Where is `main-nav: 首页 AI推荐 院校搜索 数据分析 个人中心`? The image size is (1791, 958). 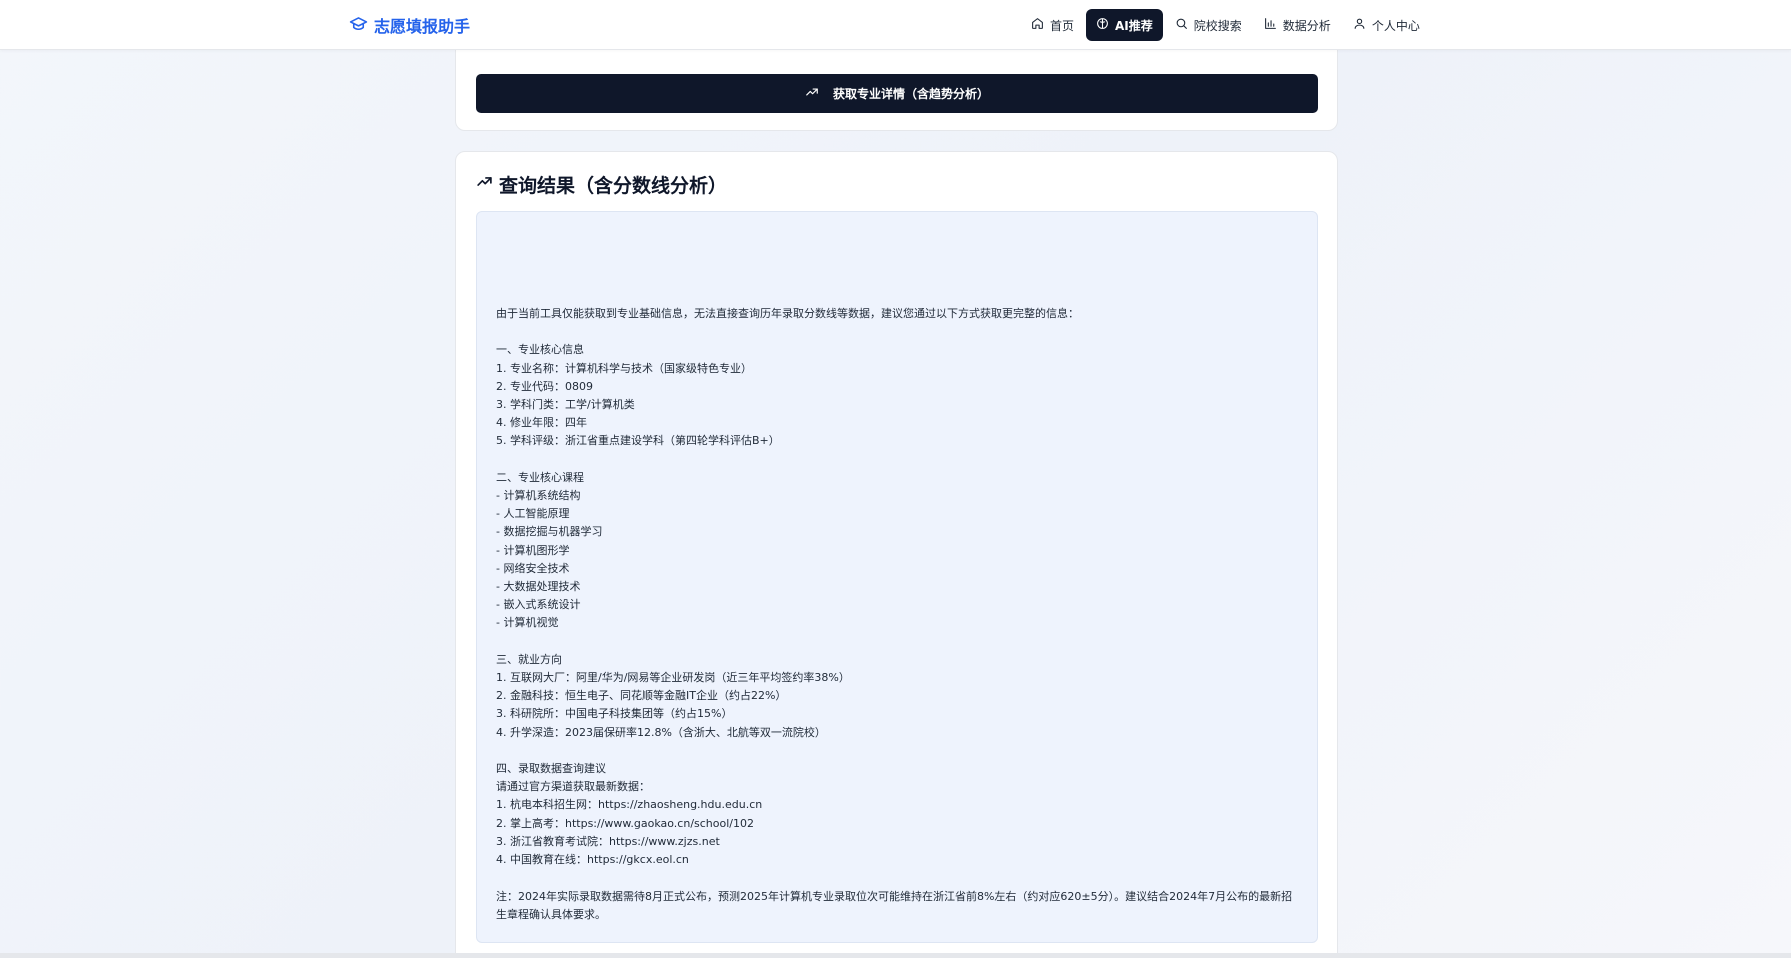
main-nav: 首页 AI推荐 院校搜索 数据分析 个人中心 is located at coordinates (1225, 25).